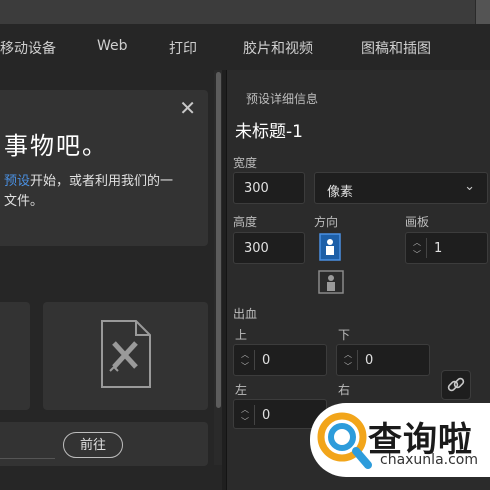  I want to click on bleed-top-value: 0, so click(266, 360).